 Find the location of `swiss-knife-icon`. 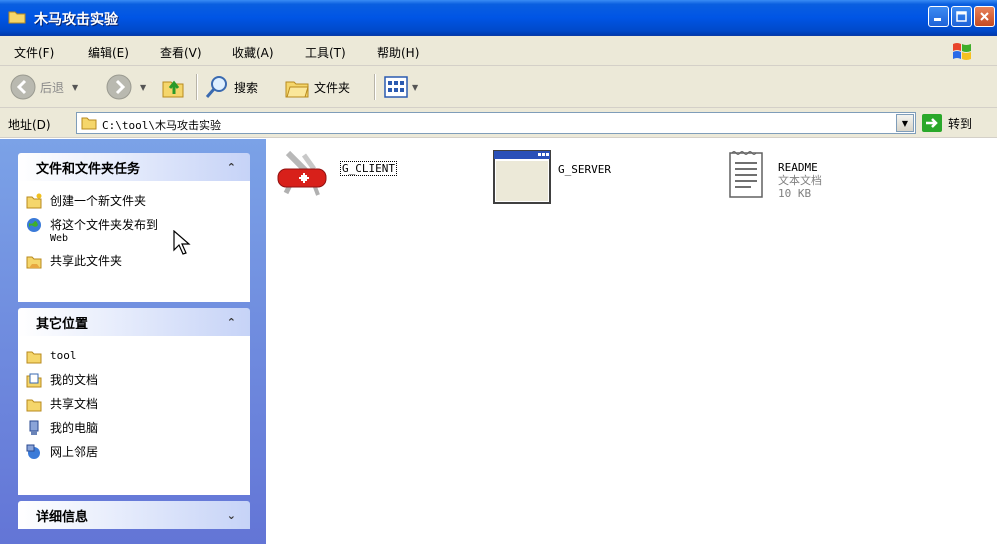

swiss-knife-icon is located at coordinates (302, 173).